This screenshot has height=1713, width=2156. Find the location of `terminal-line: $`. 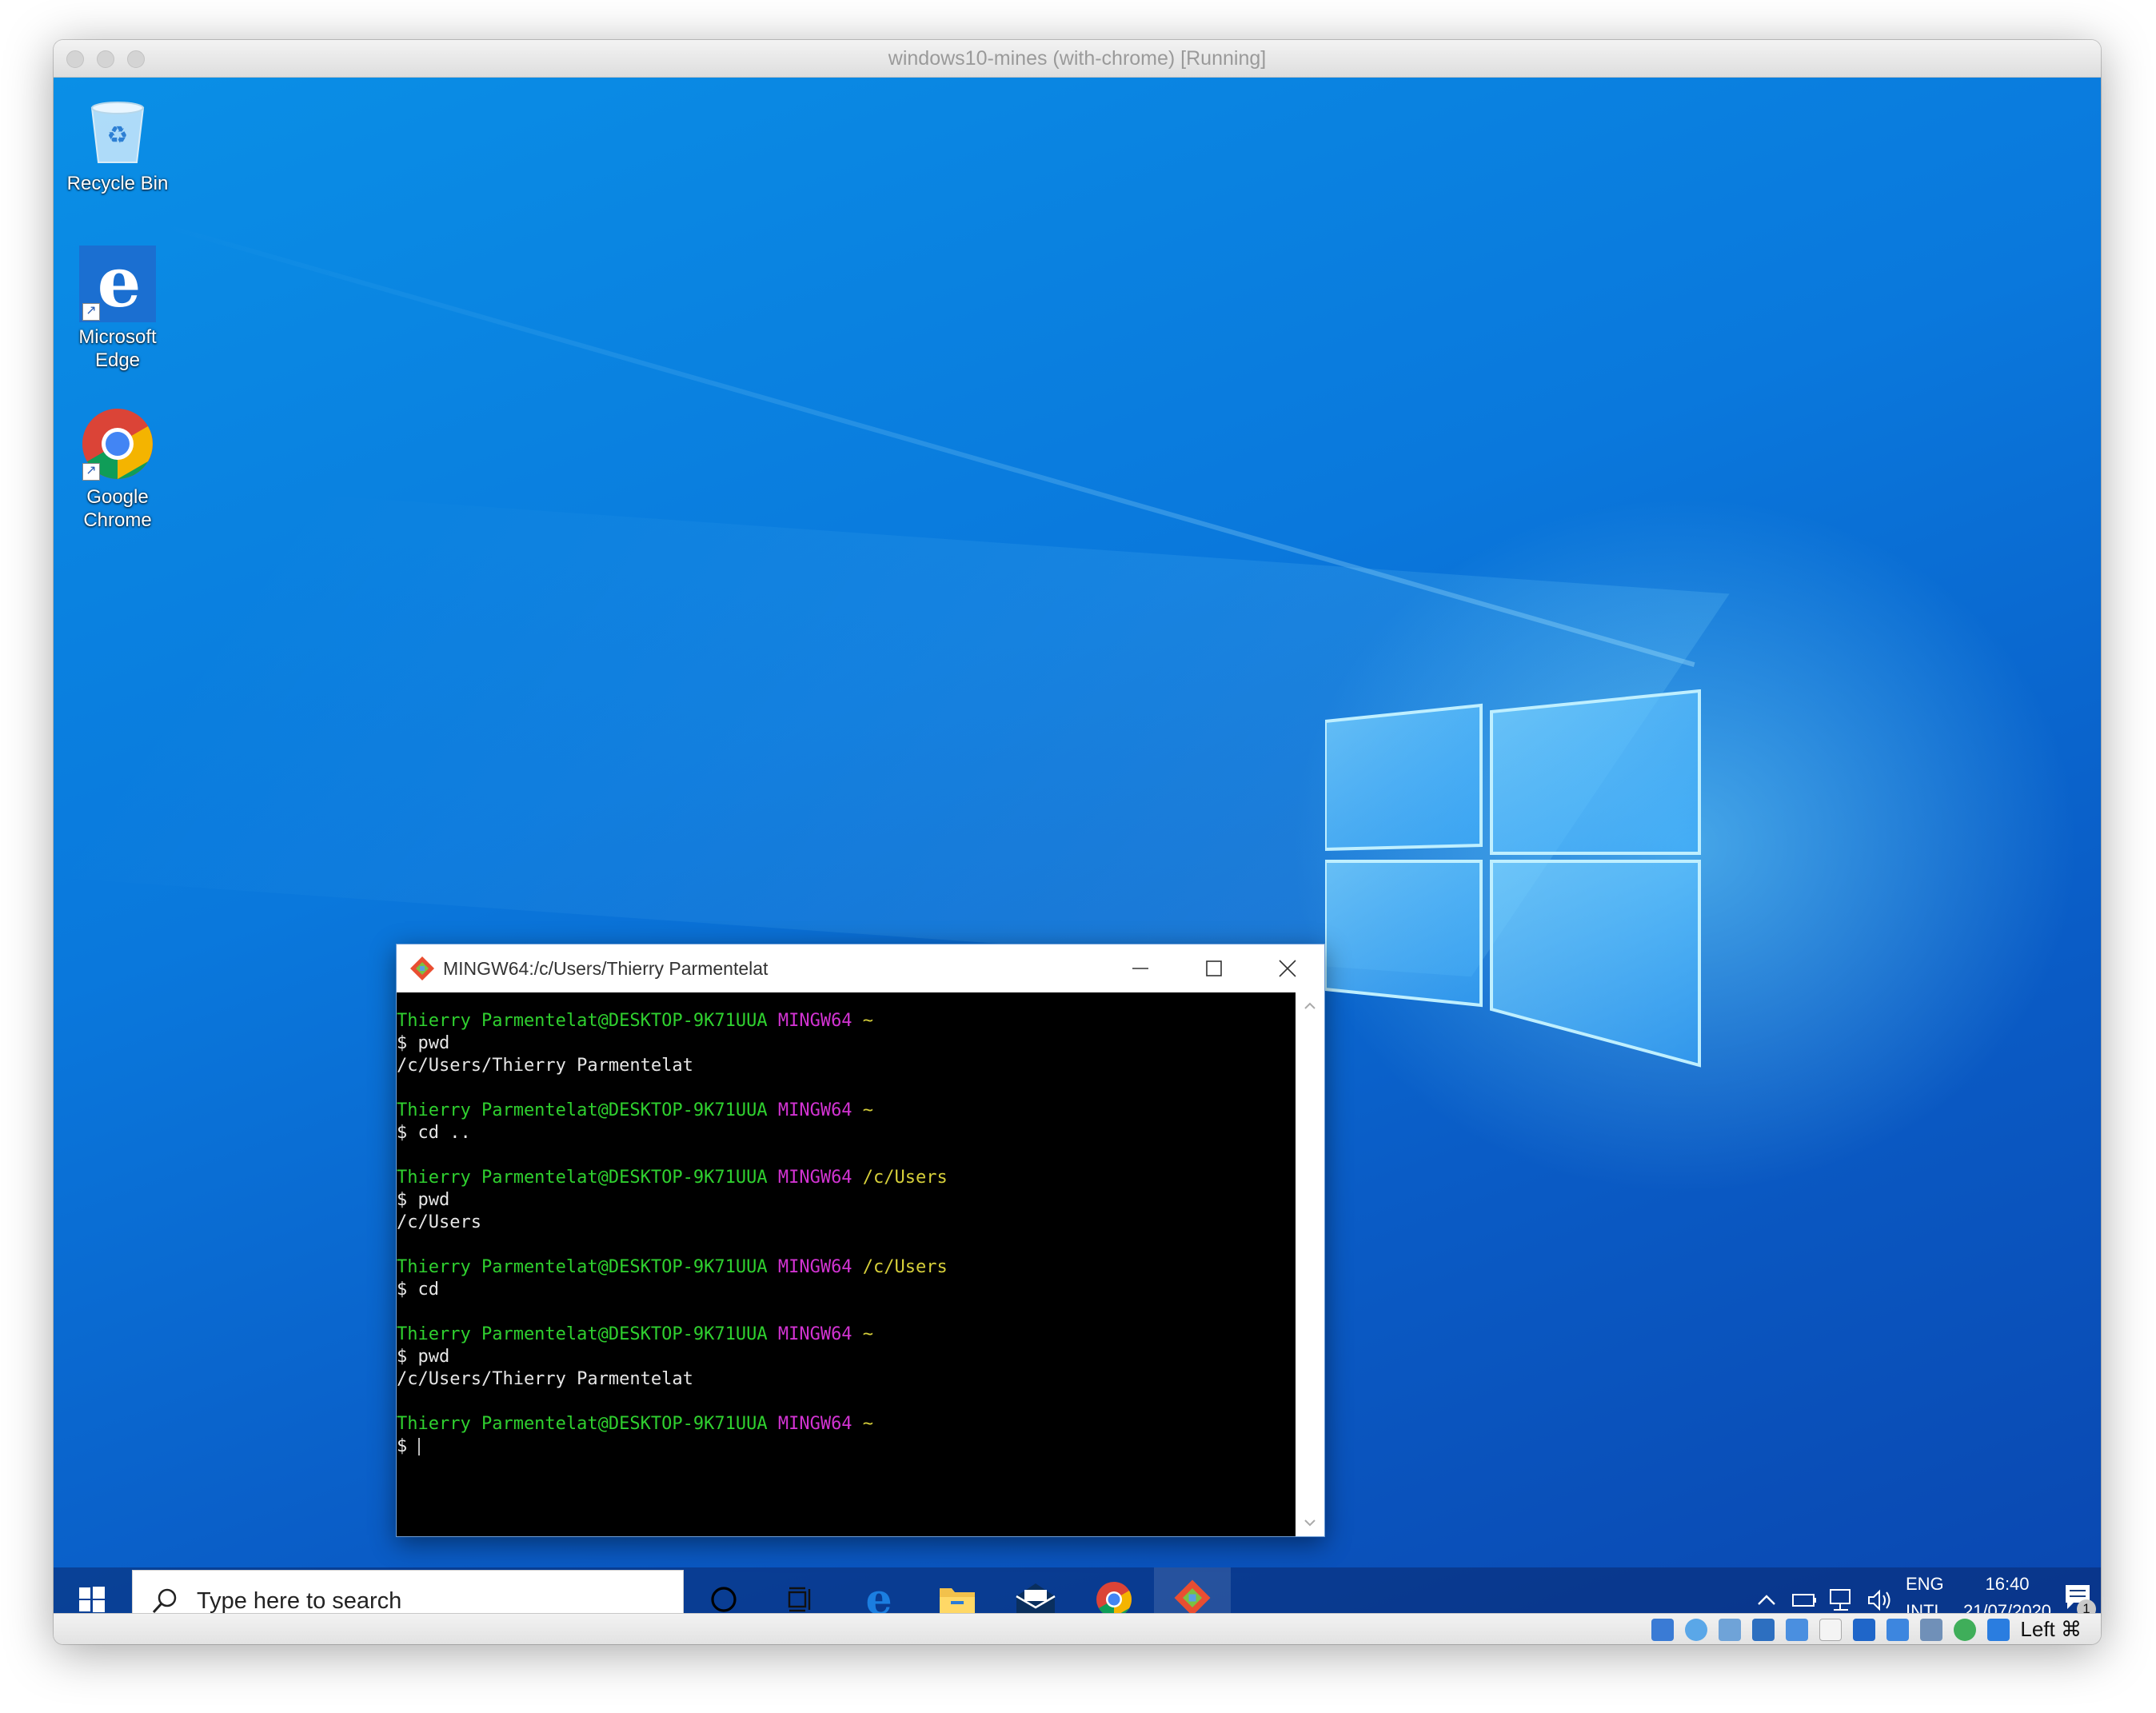

terminal-line: $ is located at coordinates (846, 1447).